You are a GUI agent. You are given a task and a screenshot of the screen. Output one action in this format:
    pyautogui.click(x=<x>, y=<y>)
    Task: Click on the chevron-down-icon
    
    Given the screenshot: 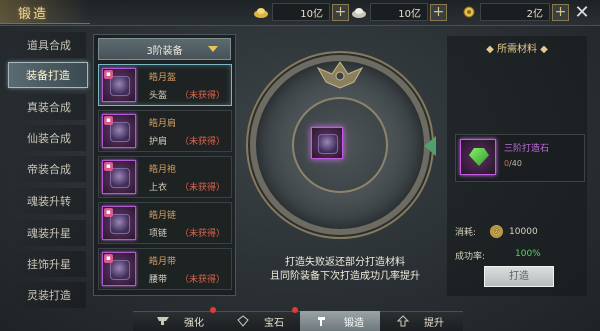 What is the action you would take?
    pyautogui.click(x=213, y=49)
    